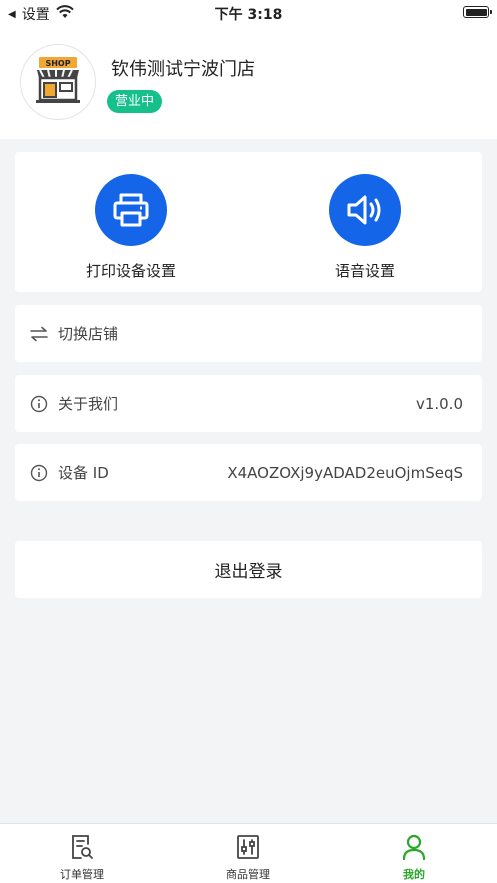  I want to click on speaker-icon, so click(365, 210).